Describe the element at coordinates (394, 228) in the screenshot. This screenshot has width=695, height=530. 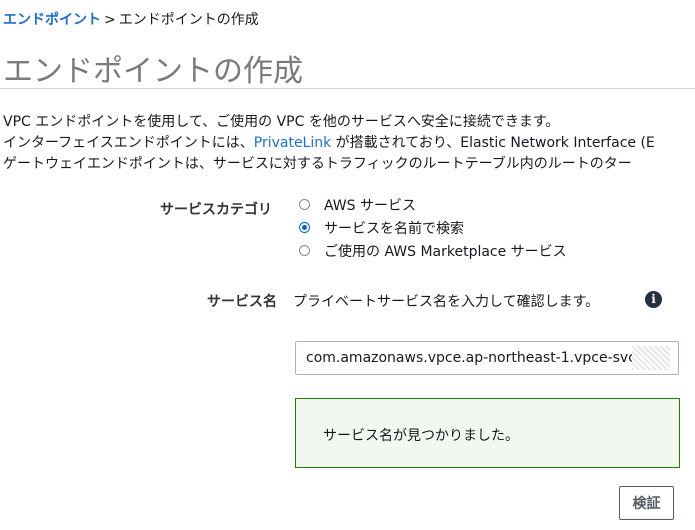
I see `radio-option-label: サービスを名前で検索` at that location.